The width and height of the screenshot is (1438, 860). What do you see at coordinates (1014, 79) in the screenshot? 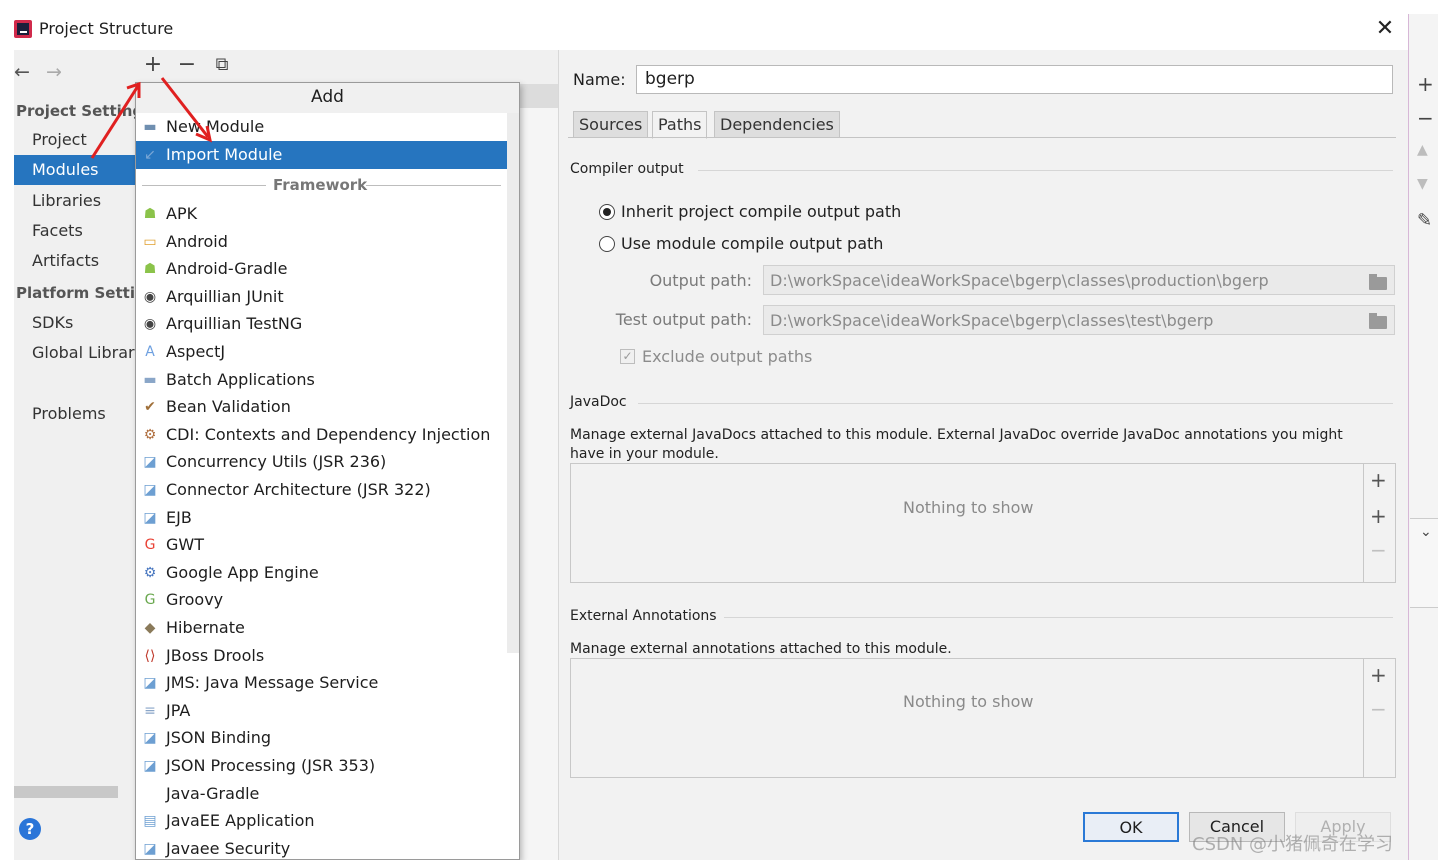
I see `module-name-input: bgerp` at bounding box center [1014, 79].